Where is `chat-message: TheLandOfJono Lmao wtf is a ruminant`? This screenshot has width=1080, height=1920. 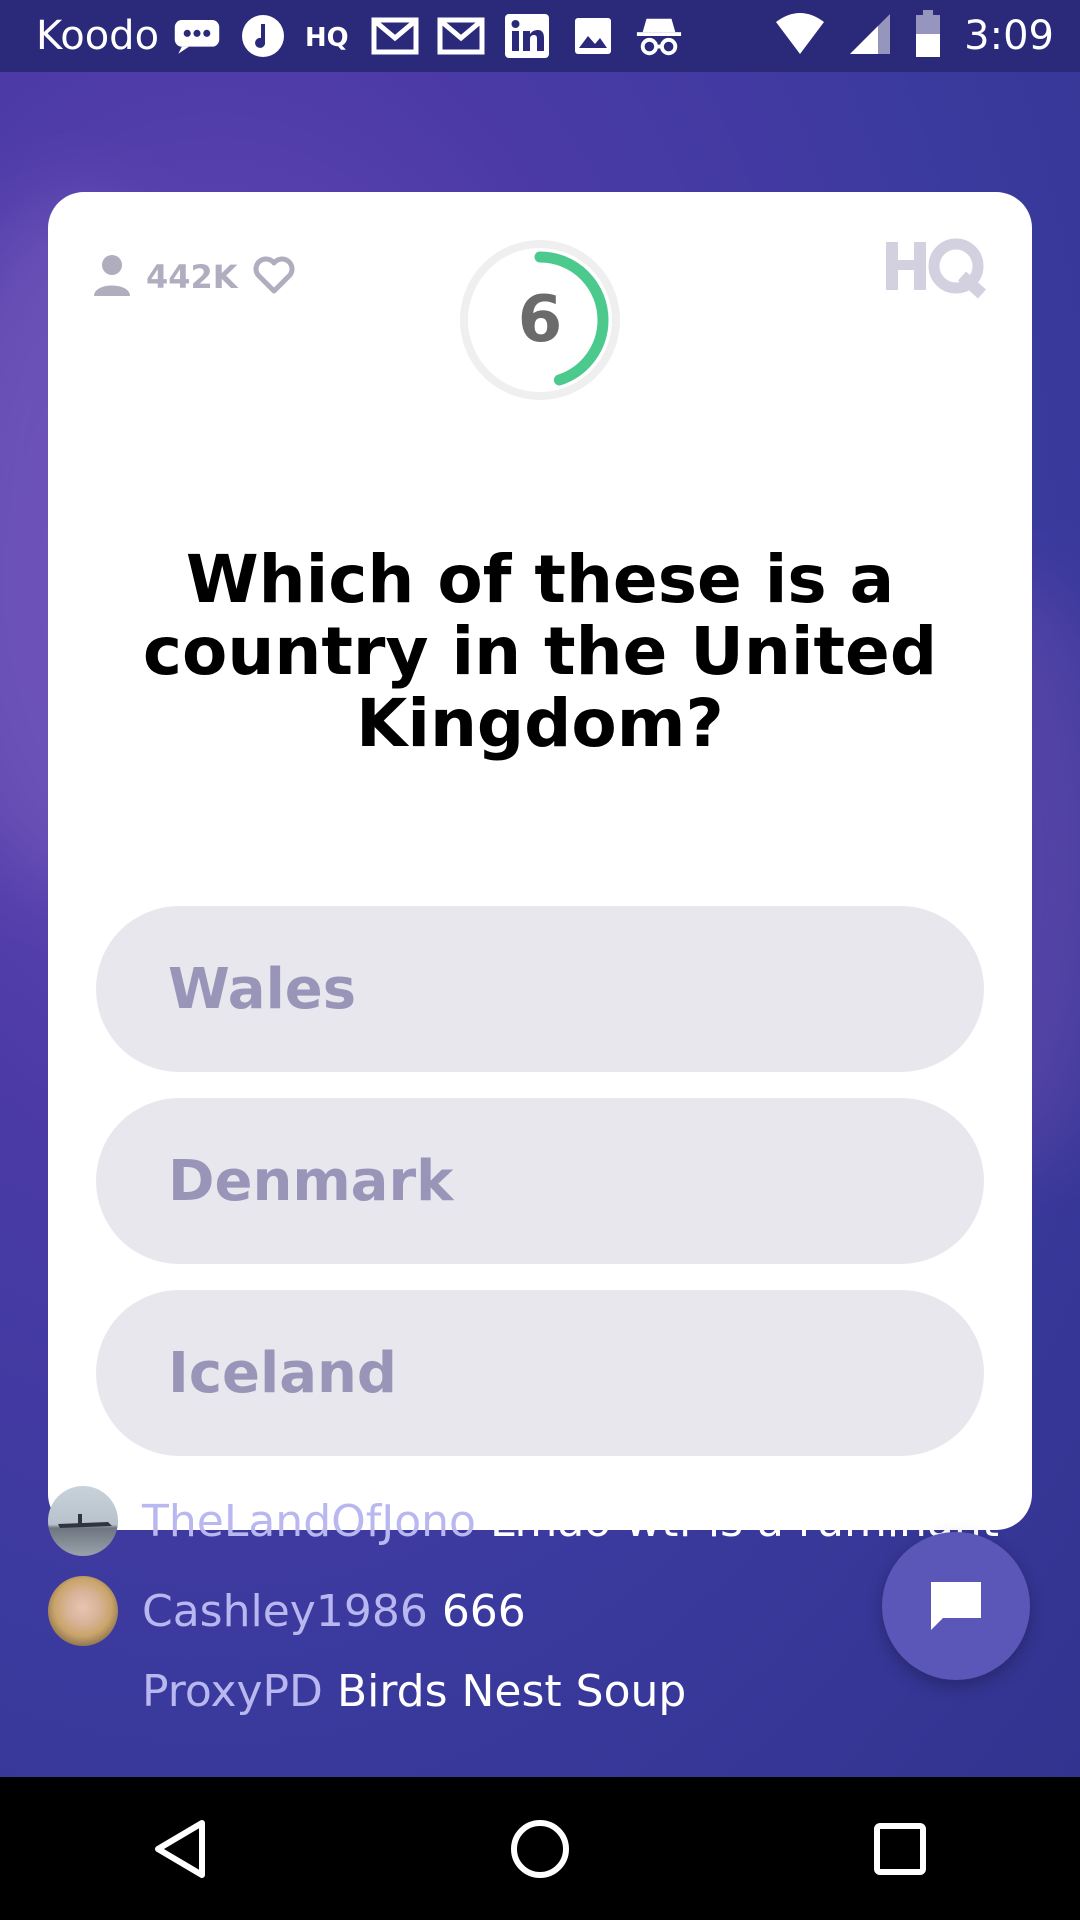 chat-message: TheLandOfJono Lmao wtf is a ruminant is located at coordinates (523, 1521).